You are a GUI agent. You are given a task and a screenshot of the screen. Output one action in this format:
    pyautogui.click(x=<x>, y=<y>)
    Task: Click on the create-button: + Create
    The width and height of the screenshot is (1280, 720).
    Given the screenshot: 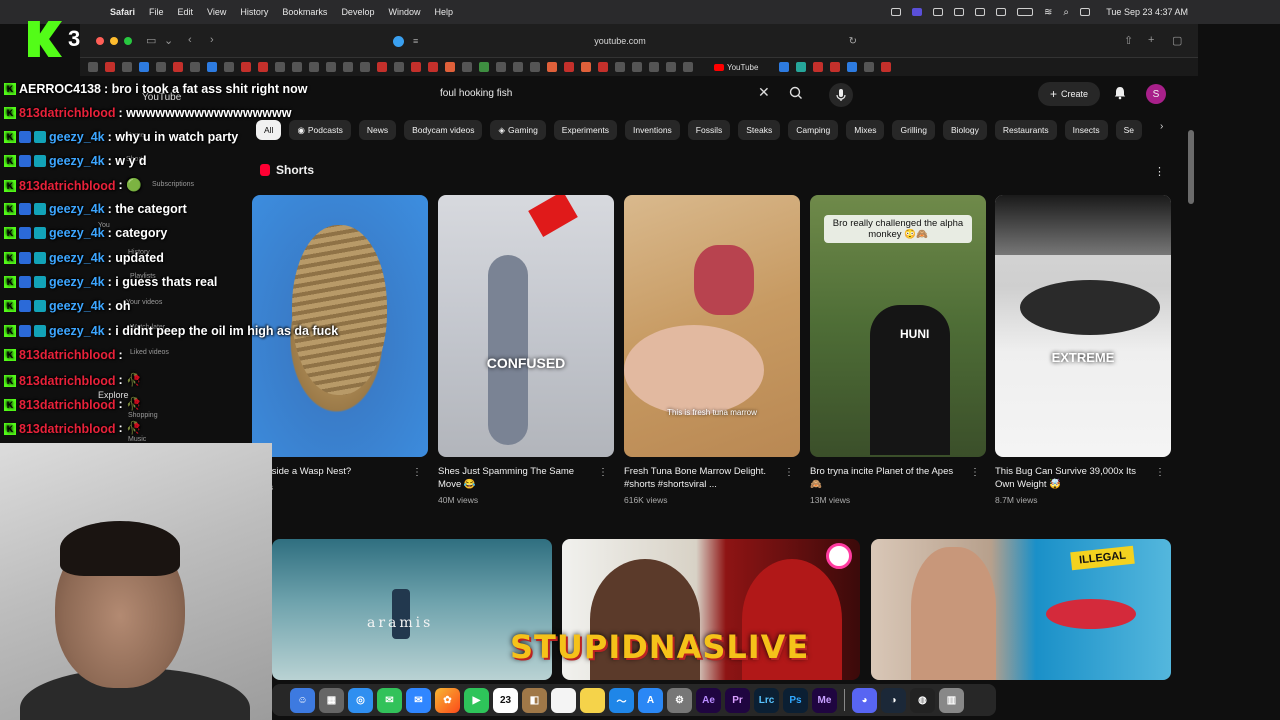 What is the action you would take?
    pyautogui.click(x=1069, y=94)
    